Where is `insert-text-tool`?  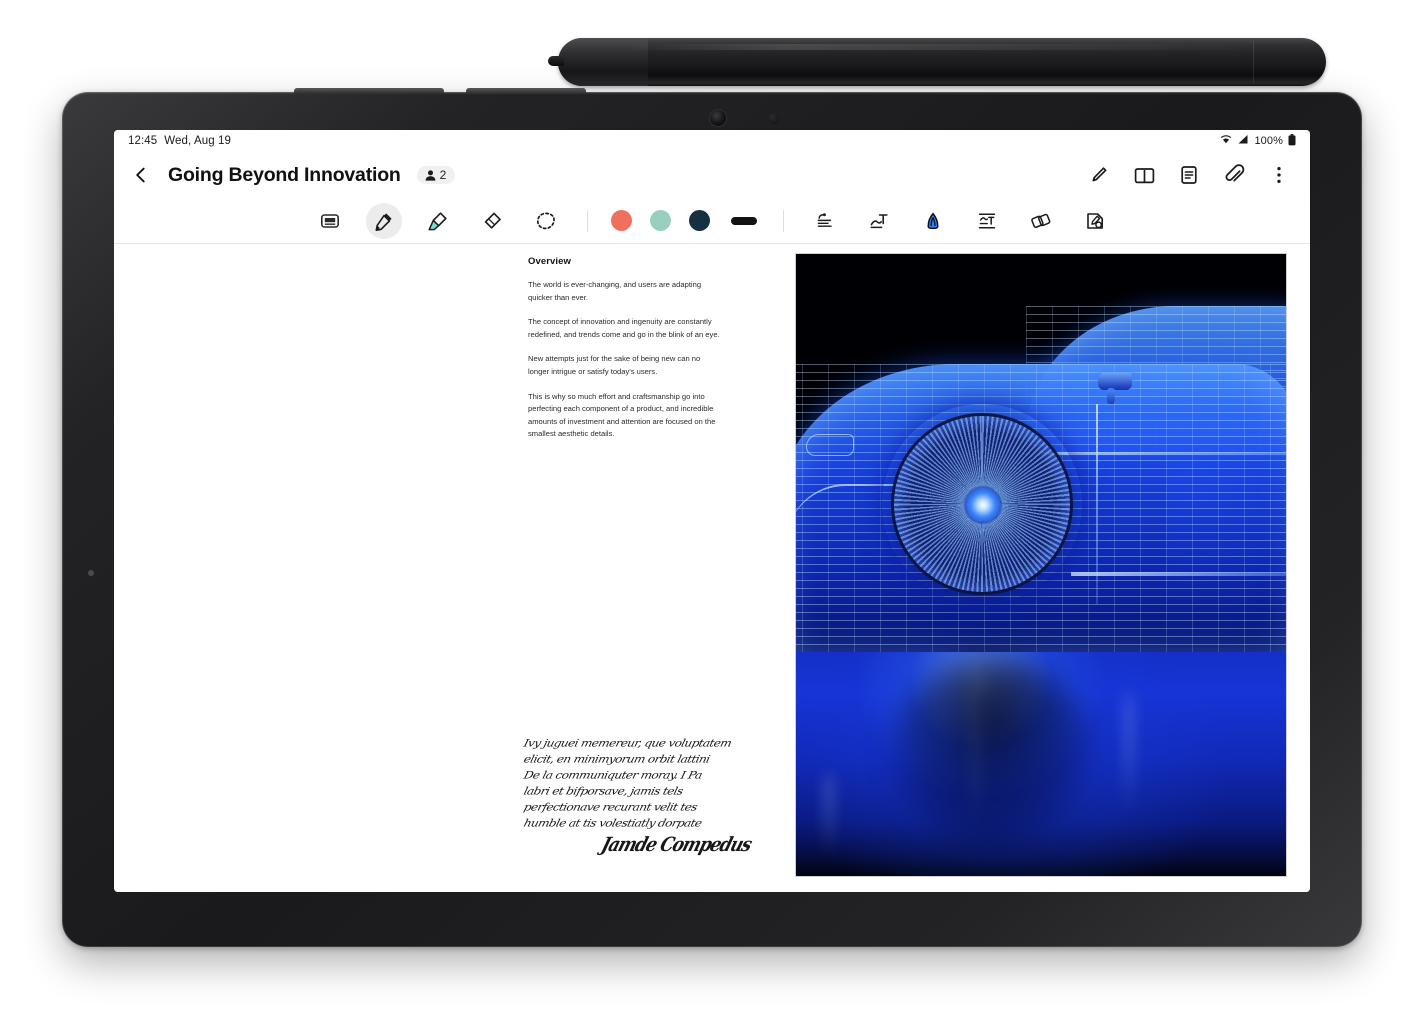
insert-text-tool is located at coordinates (987, 221).